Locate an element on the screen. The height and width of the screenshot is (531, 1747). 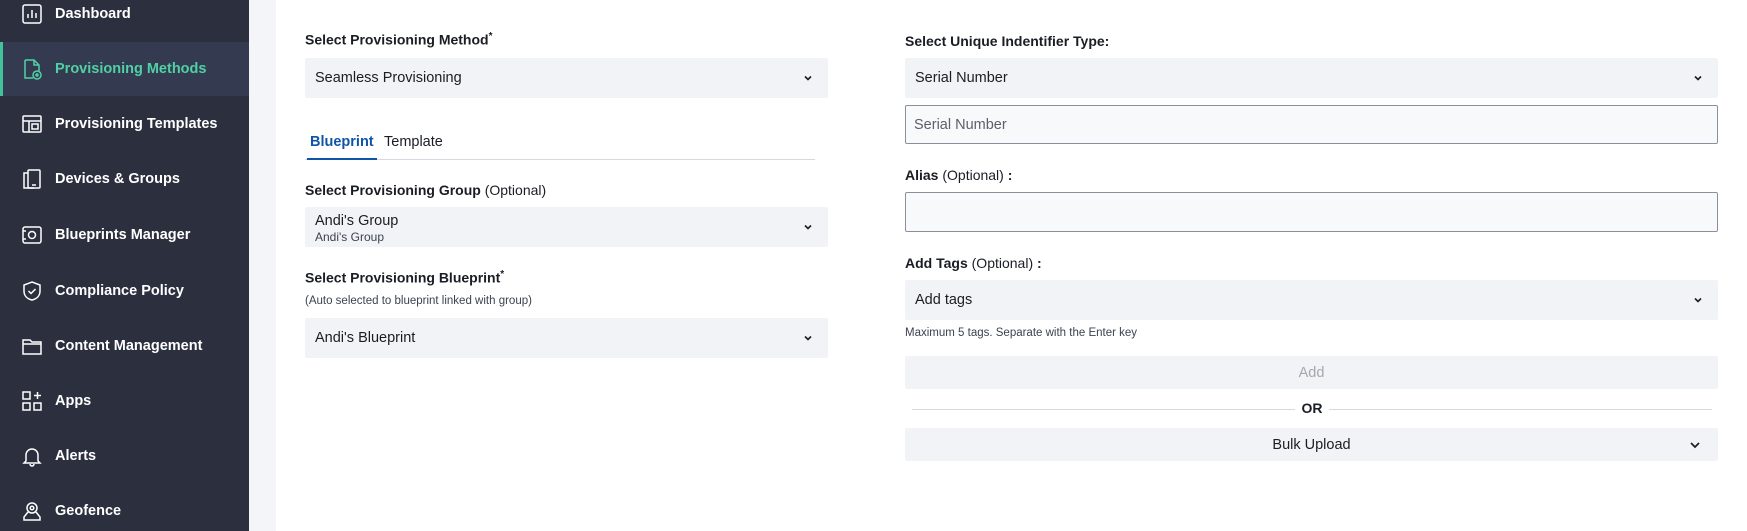
sidebar-item-provisioning-methods: Provisioning Methods is located at coordinates (124, 69).